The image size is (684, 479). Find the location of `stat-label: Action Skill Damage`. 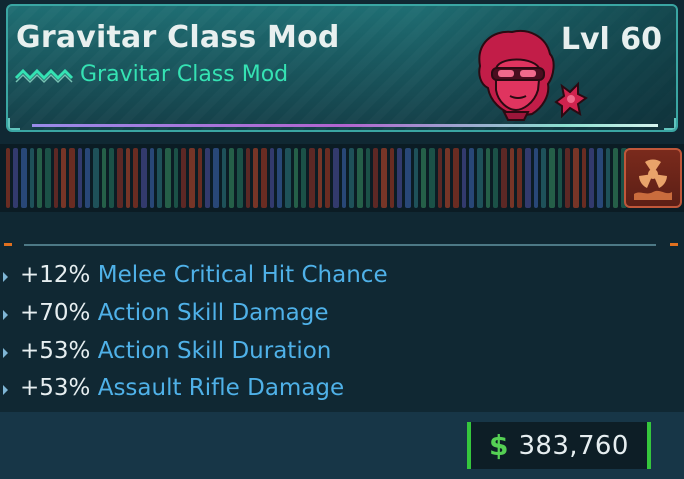

stat-label: Action Skill Damage is located at coordinates (213, 313).